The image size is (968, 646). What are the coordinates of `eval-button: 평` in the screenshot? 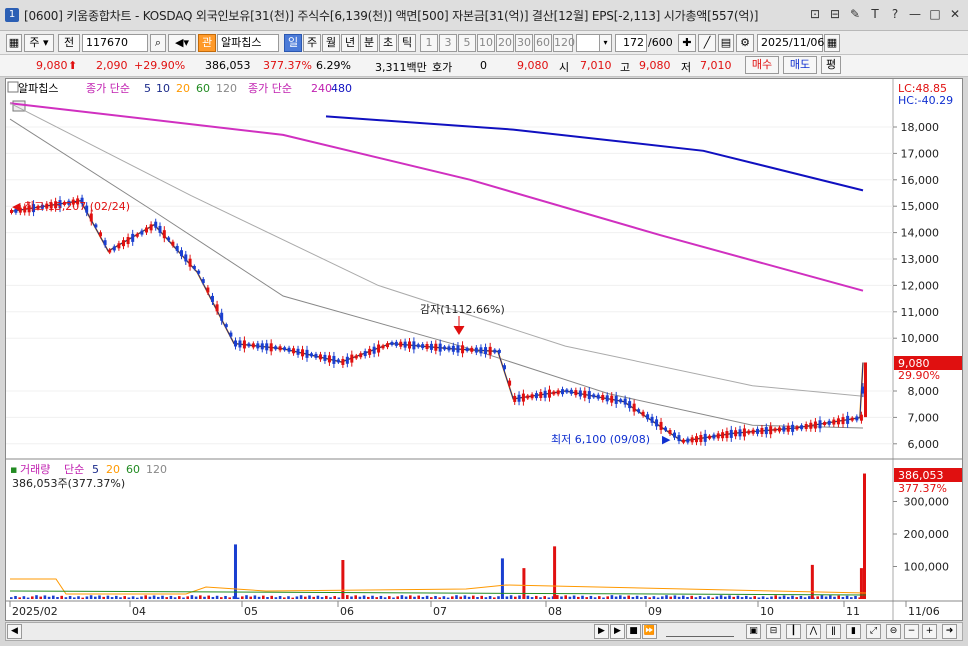 It's located at (831, 65).